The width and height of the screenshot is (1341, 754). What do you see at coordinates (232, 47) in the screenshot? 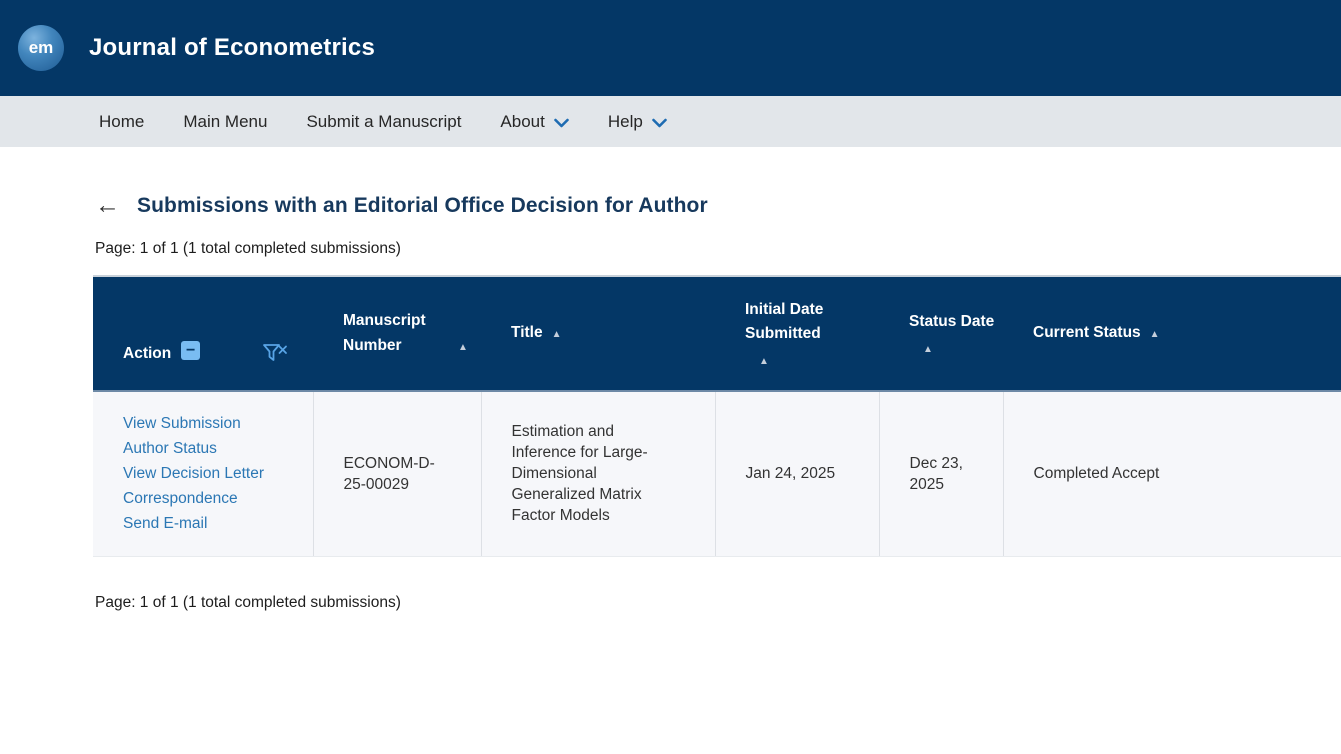
I see `journal-title: Journal of Econometrics` at bounding box center [232, 47].